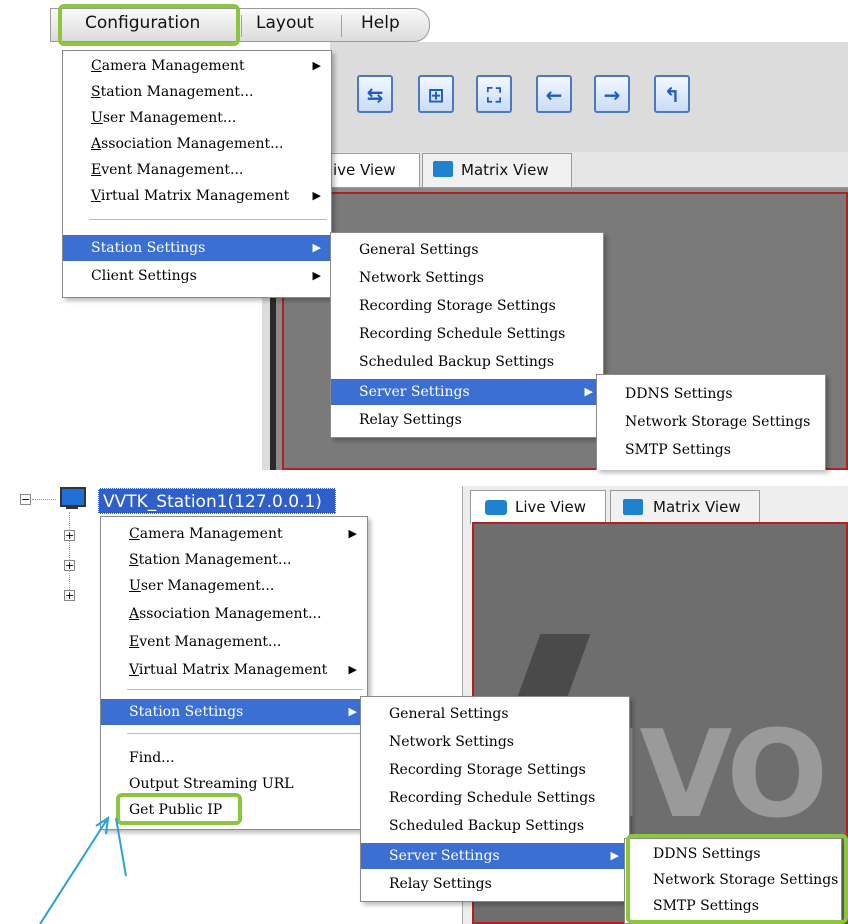  I want to click on tab-matrix-view-2: Matrix View, so click(685, 507).